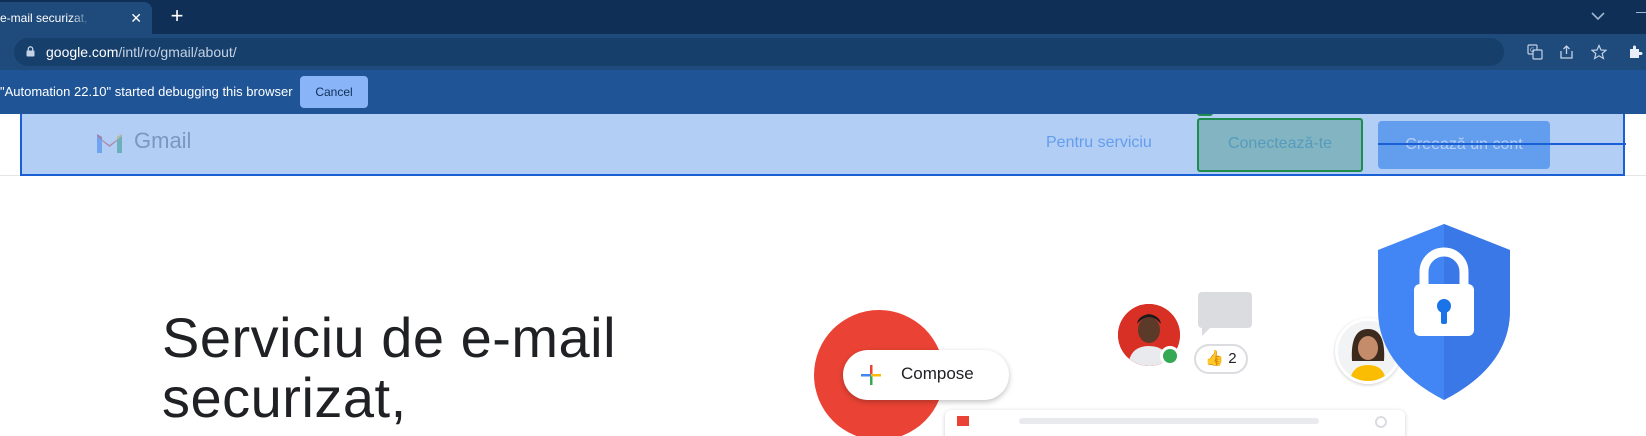  What do you see at coordinates (1225, 314) in the screenshot?
I see `chat-bubble-icon` at bounding box center [1225, 314].